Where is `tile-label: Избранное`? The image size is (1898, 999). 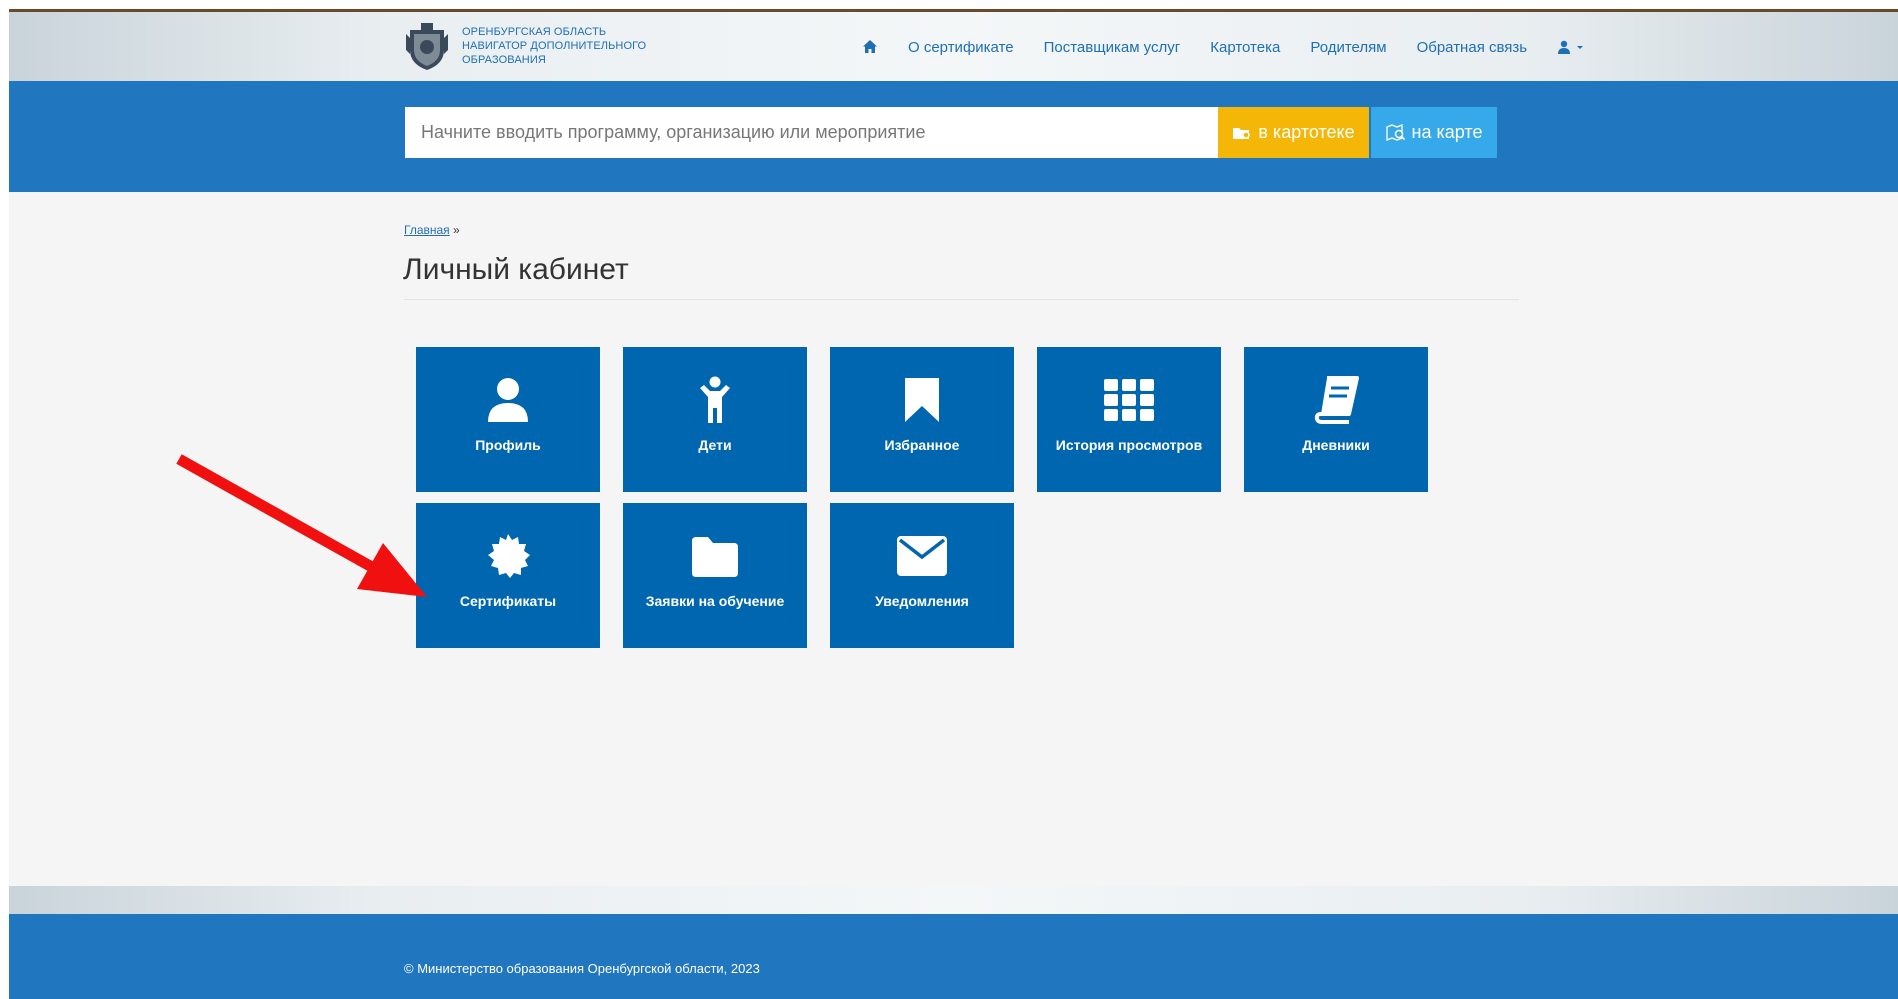 tile-label: Избранное is located at coordinates (922, 445).